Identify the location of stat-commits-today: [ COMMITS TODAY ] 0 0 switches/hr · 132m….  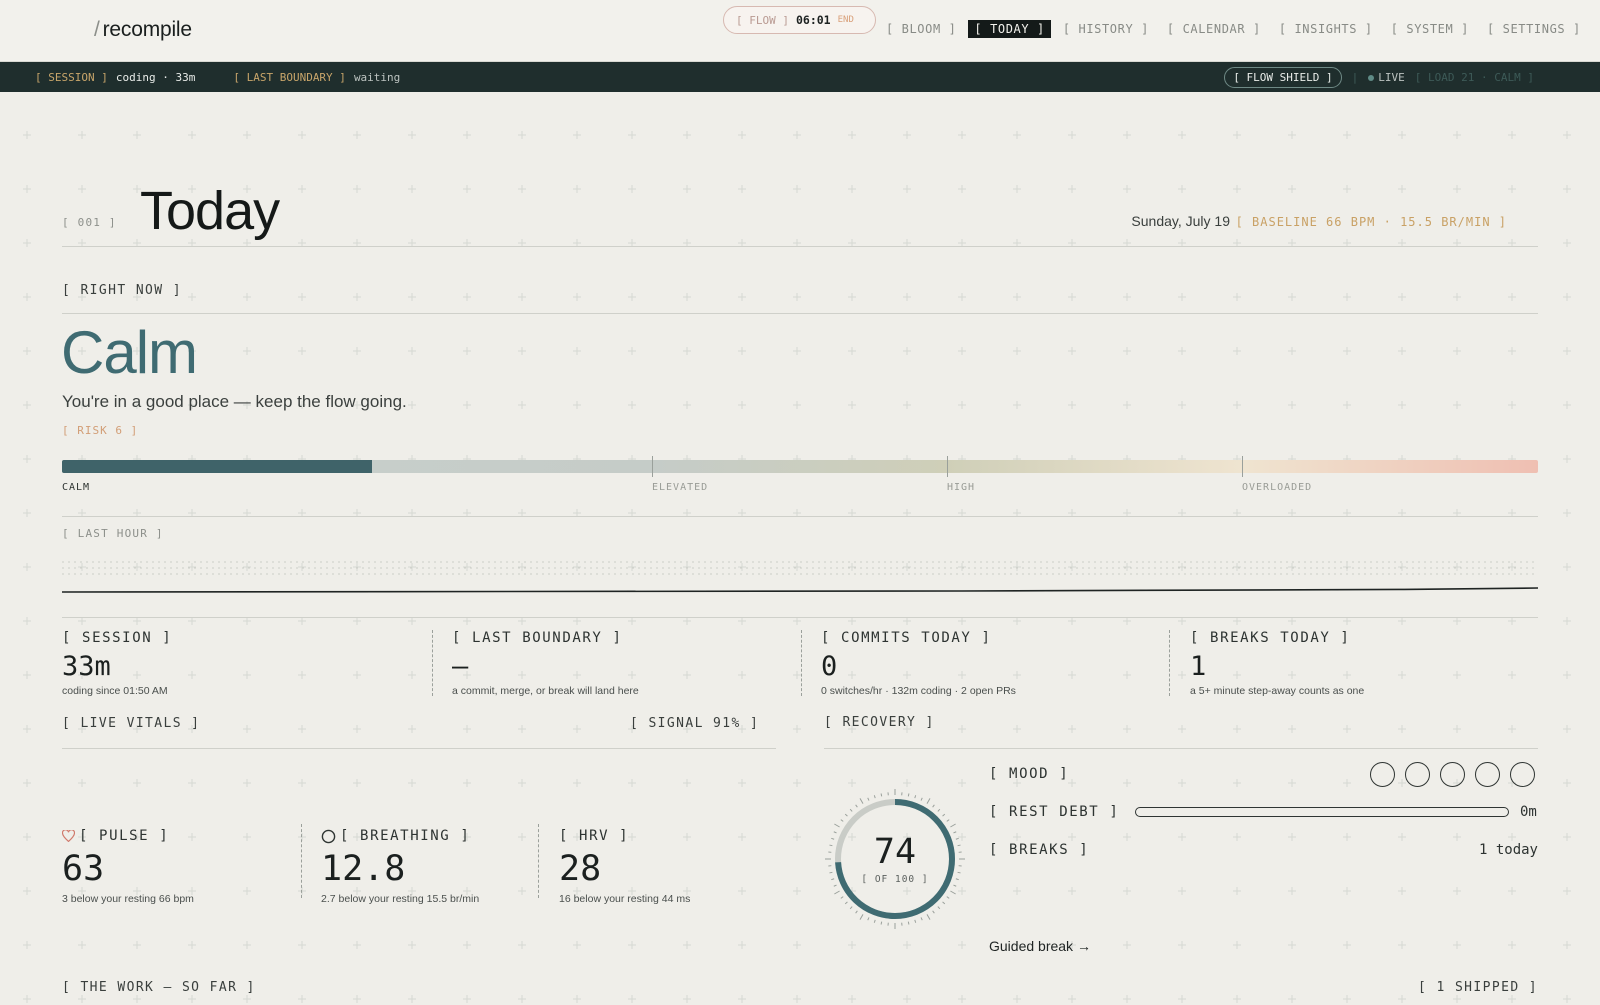
(918, 663).